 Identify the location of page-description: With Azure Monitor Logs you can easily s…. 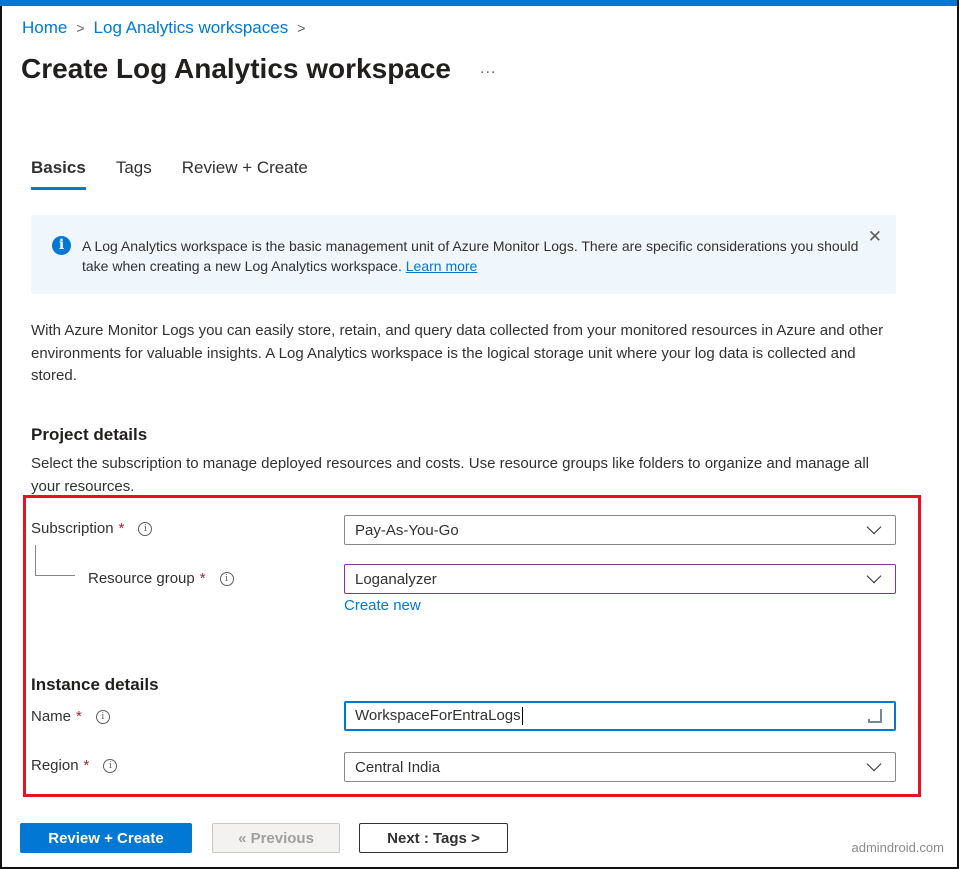
(457, 353).